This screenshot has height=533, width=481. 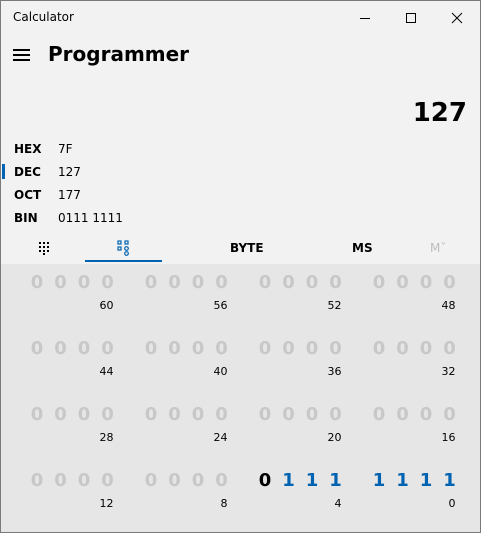 What do you see at coordinates (124, 250) in the screenshot?
I see `bit-toggle-icon` at bounding box center [124, 250].